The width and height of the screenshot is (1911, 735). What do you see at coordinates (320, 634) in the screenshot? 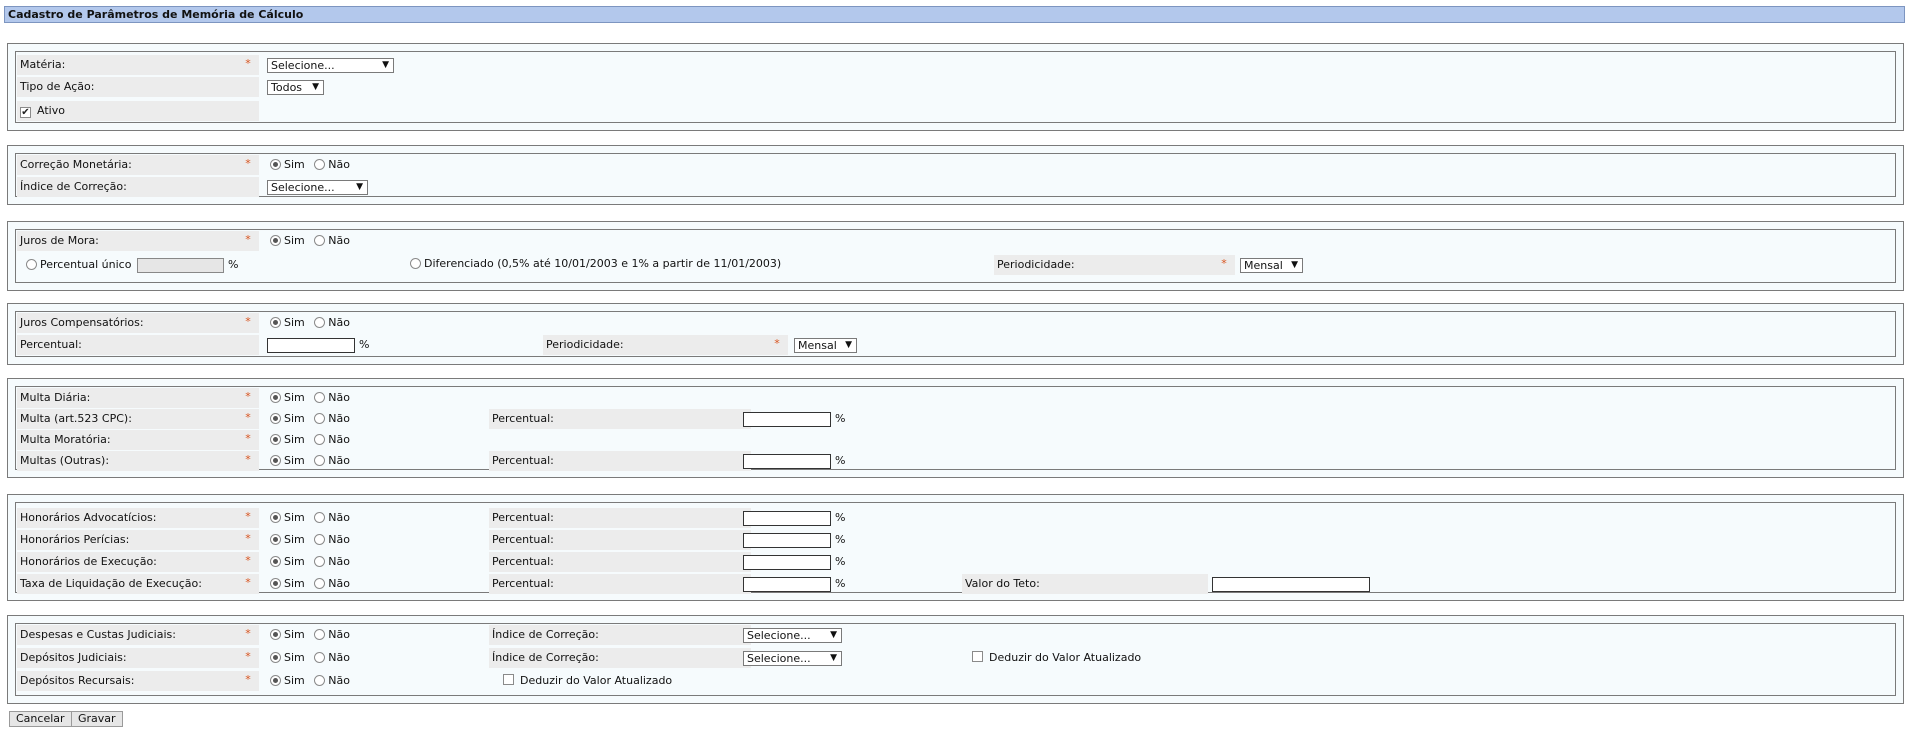
I see `despesas-custas-nao-radio` at bounding box center [320, 634].